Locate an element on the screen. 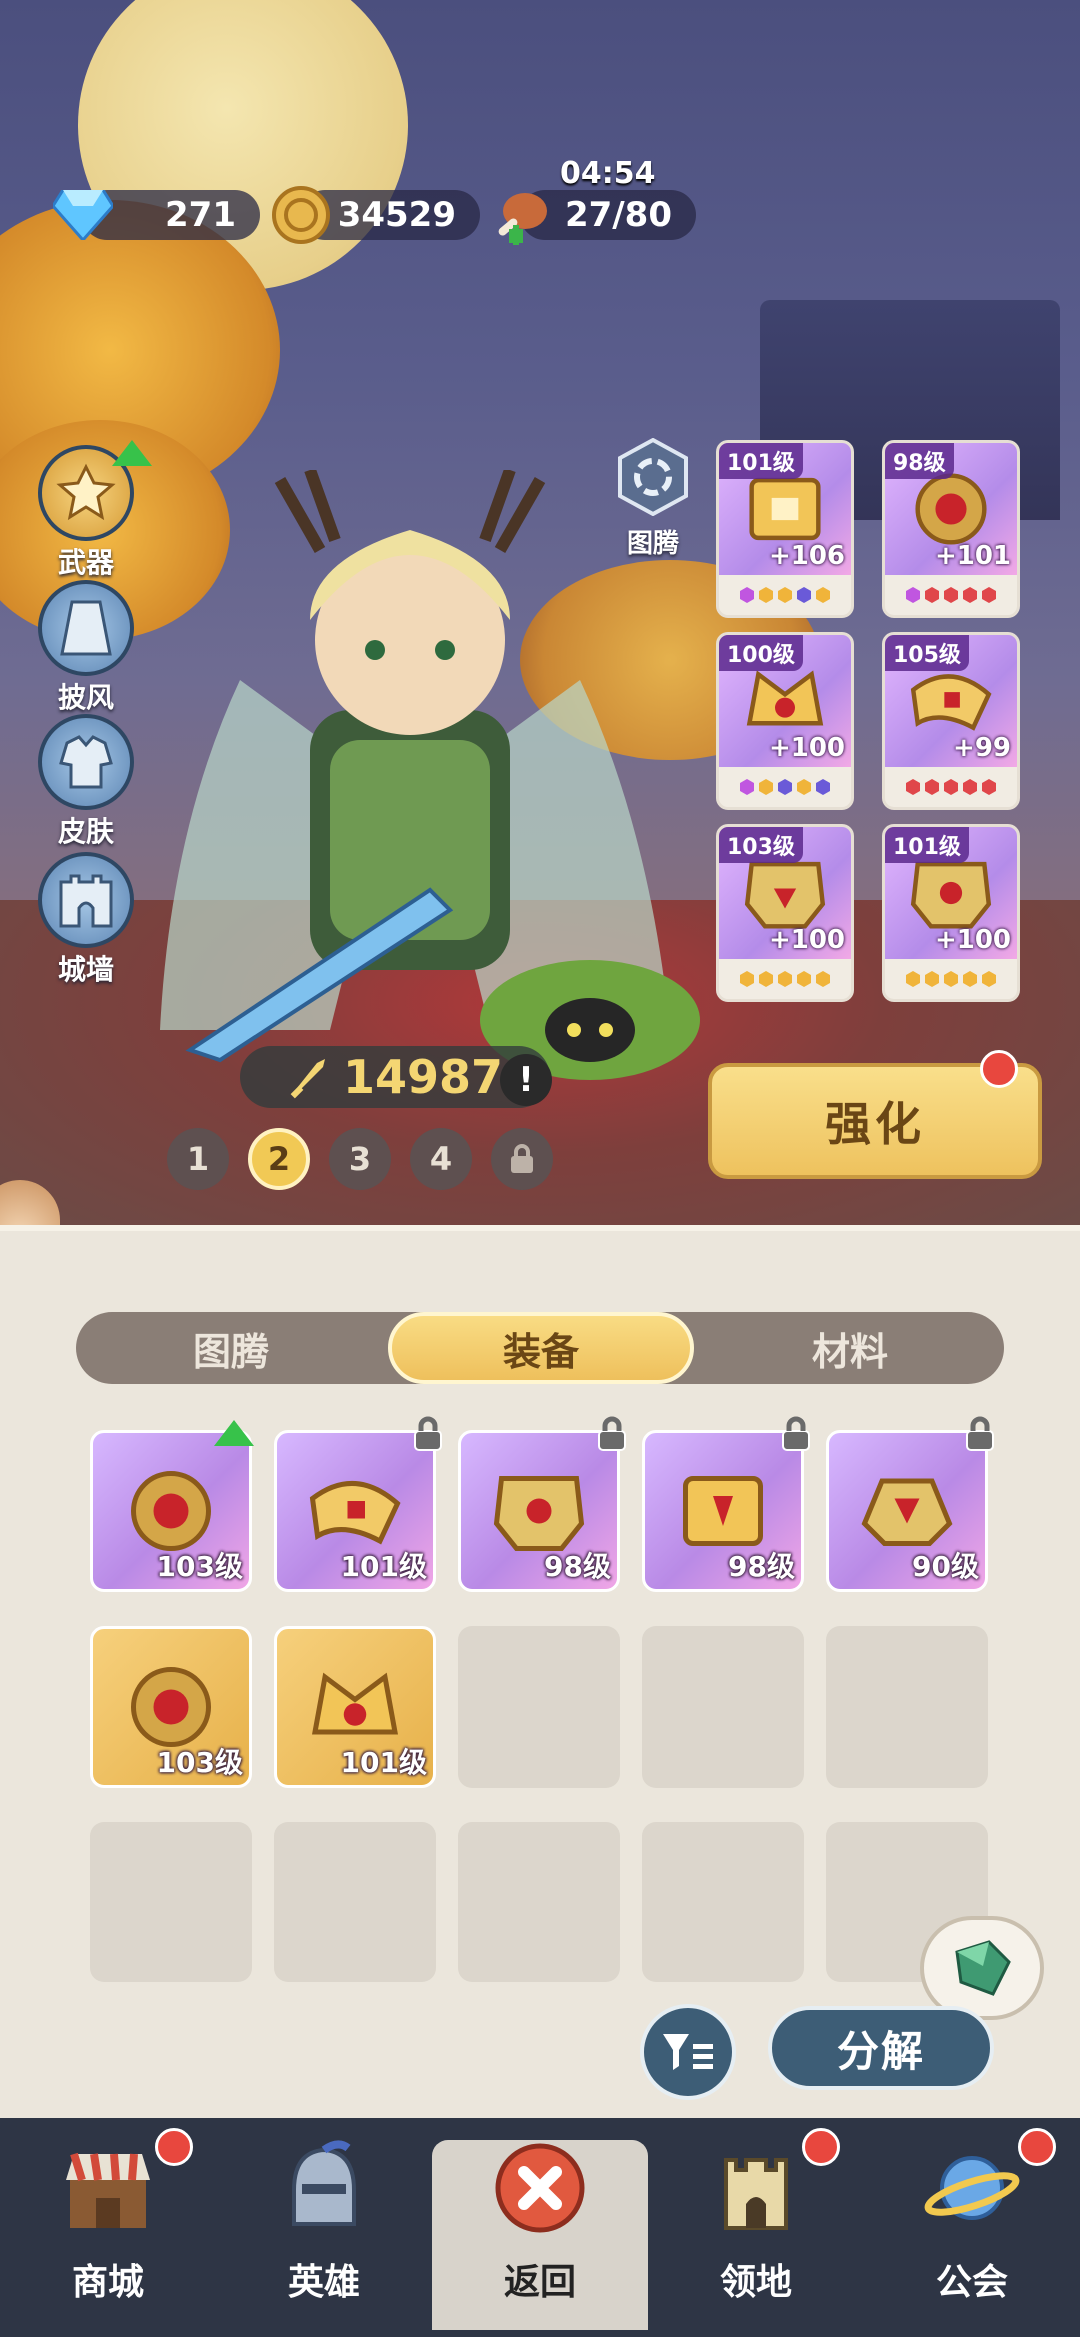 The image size is (1080, 2337). tab-equipment: 装备 is located at coordinates (541, 1348).